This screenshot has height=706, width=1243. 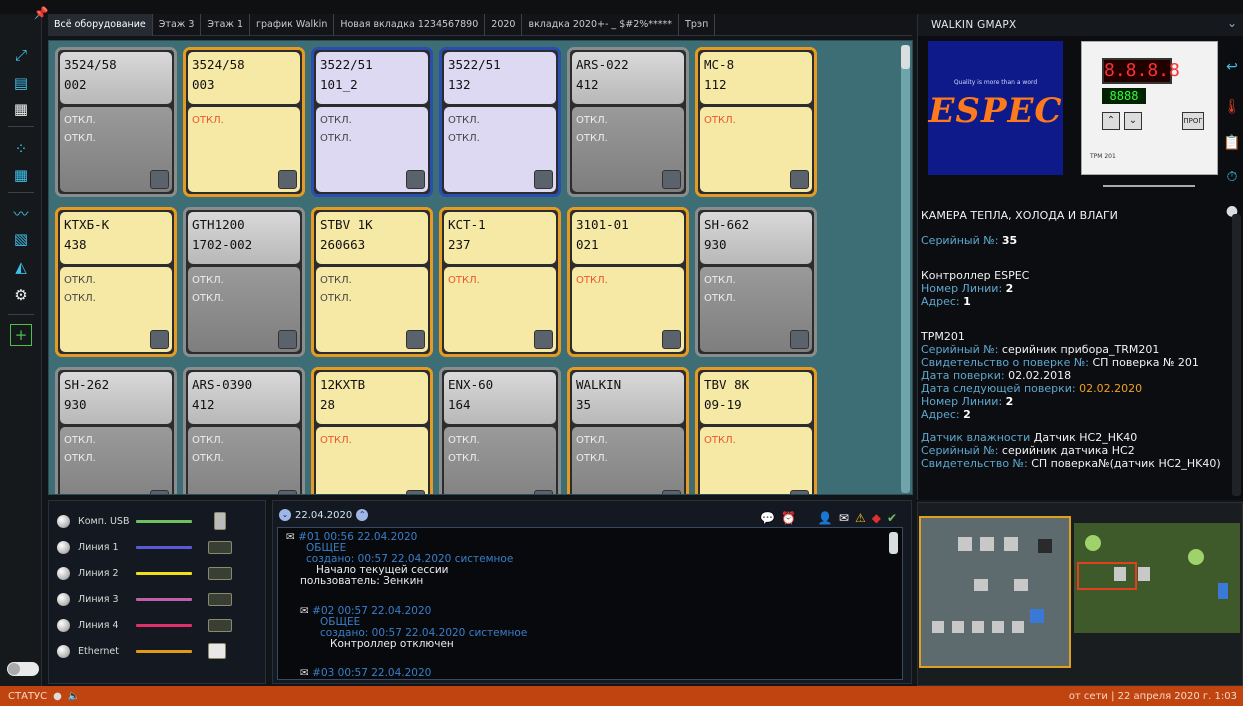 What do you see at coordinates (100, 25) in the screenshot?
I see `tab-0: Всё оборудование` at bounding box center [100, 25].